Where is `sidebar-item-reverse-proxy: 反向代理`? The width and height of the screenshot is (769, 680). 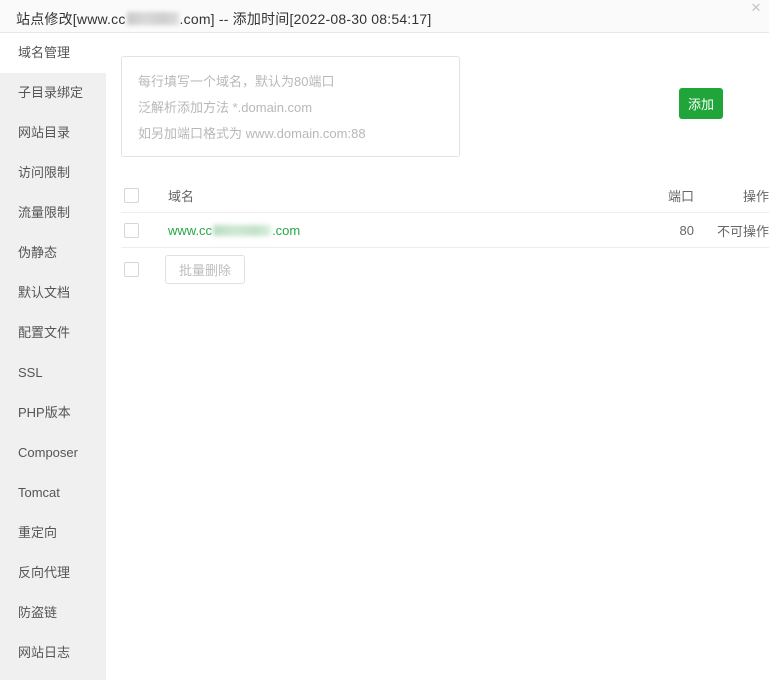 sidebar-item-reverse-proxy: 反向代理 is located at coordinates (53, 573).